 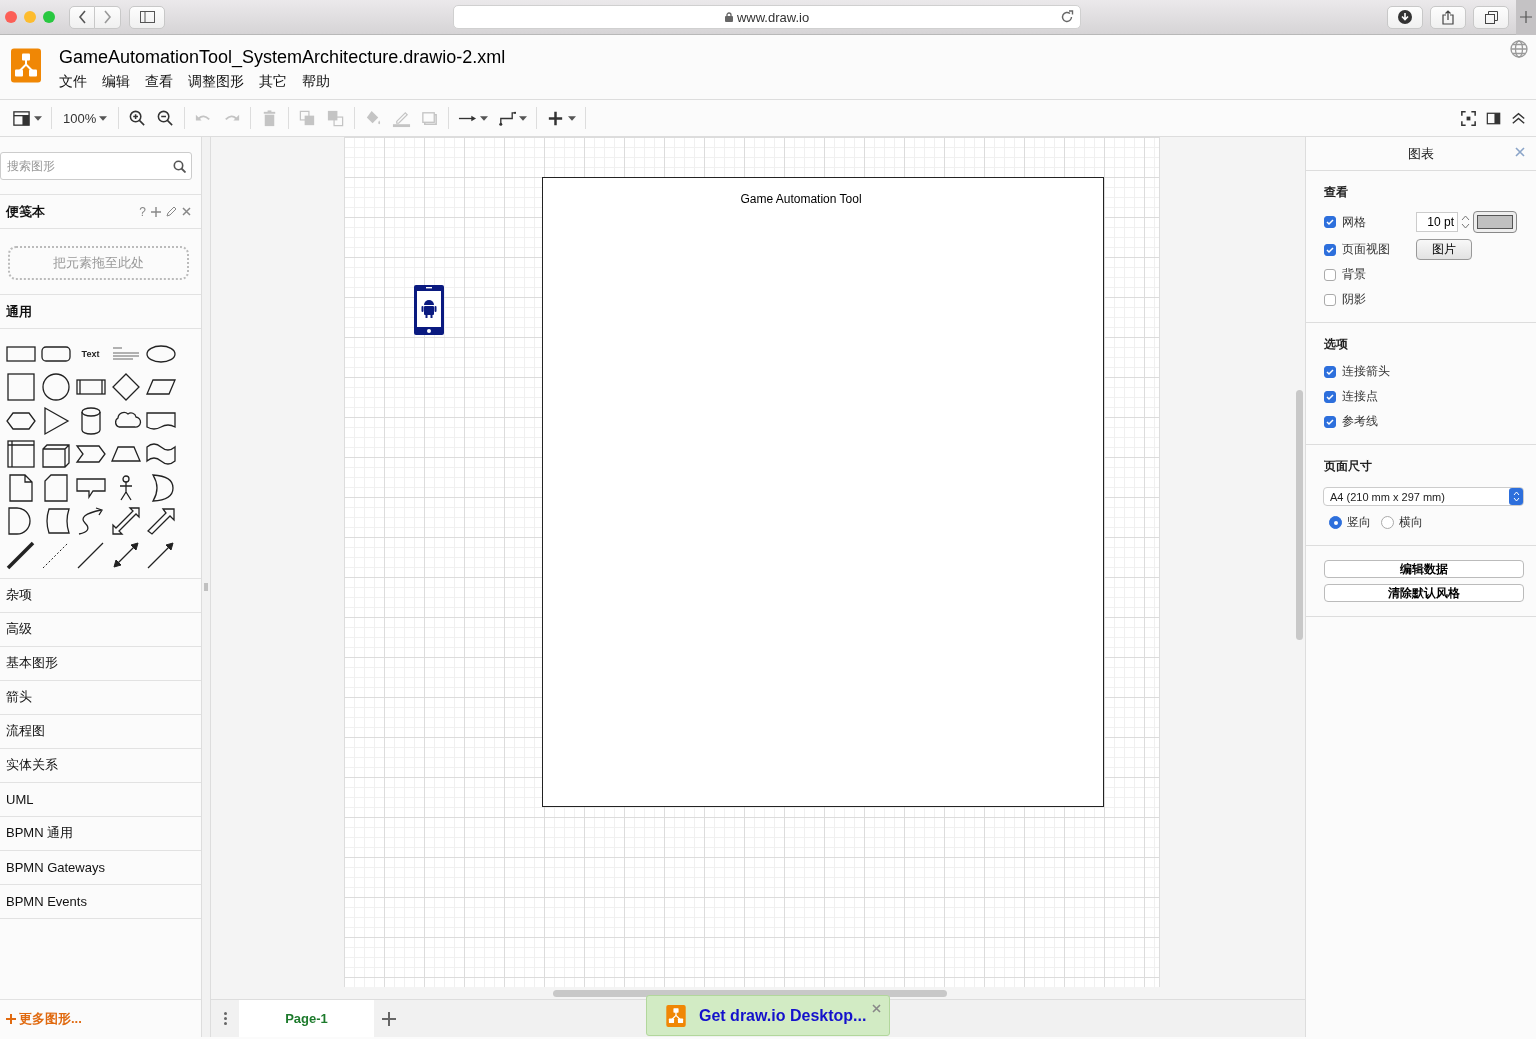 What do you see at coordinates (142, 211) in the screenshot?
I see `help-link: ?` at bounding box center [142, 211].